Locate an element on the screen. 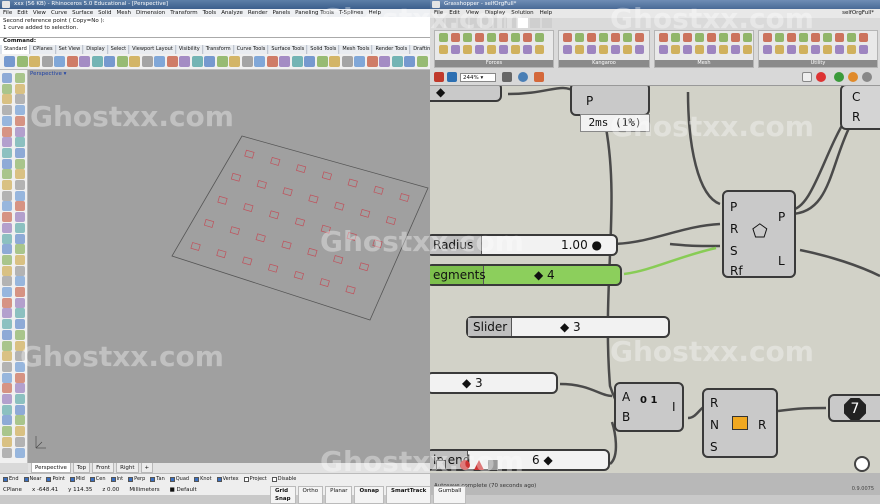 The image size is (880, 504). status-pane: Ortho is located at coordinates (310, 495).